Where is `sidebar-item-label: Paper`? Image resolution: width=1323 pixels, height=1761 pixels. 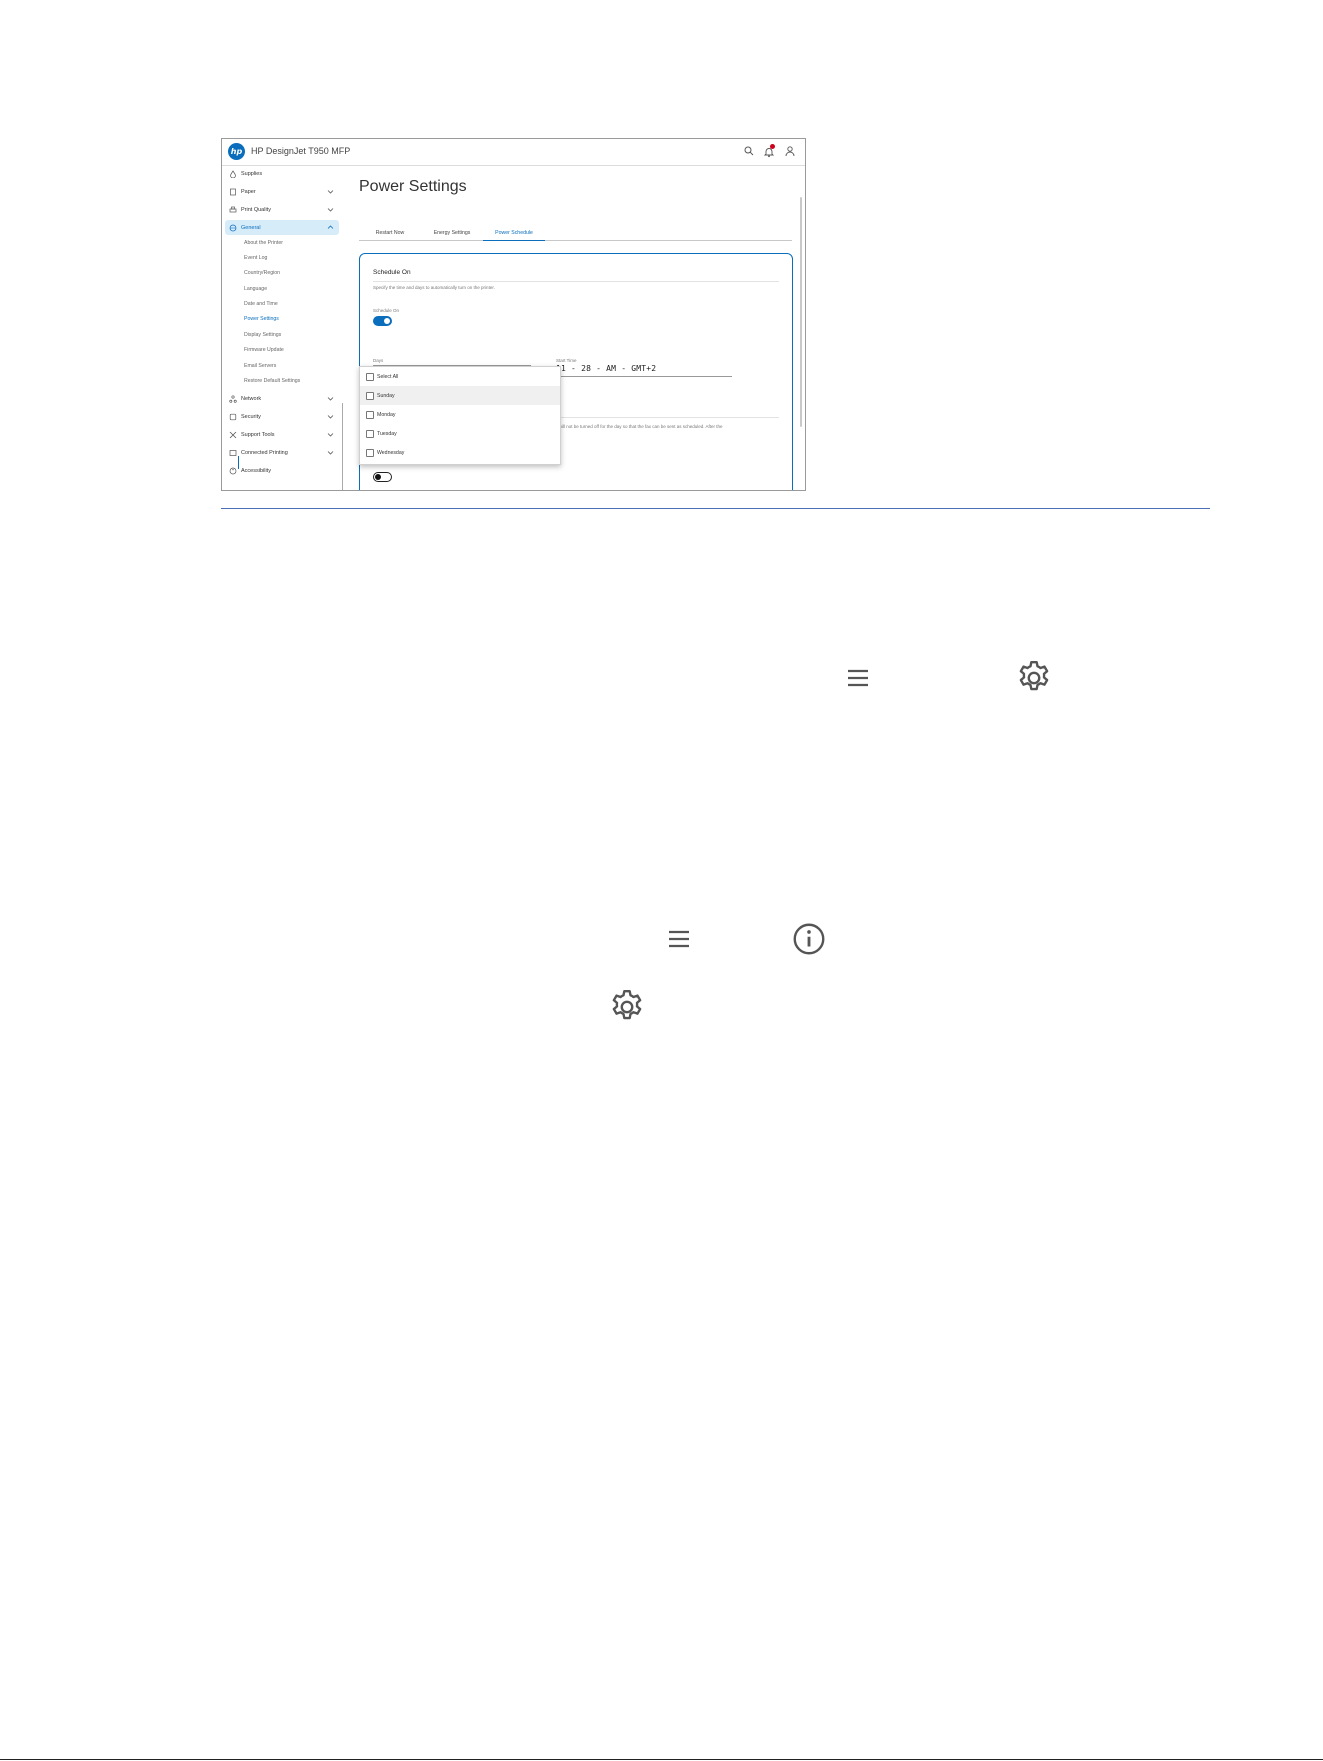 sidebar-item-label: Paper is located at coordinates (248, 191).